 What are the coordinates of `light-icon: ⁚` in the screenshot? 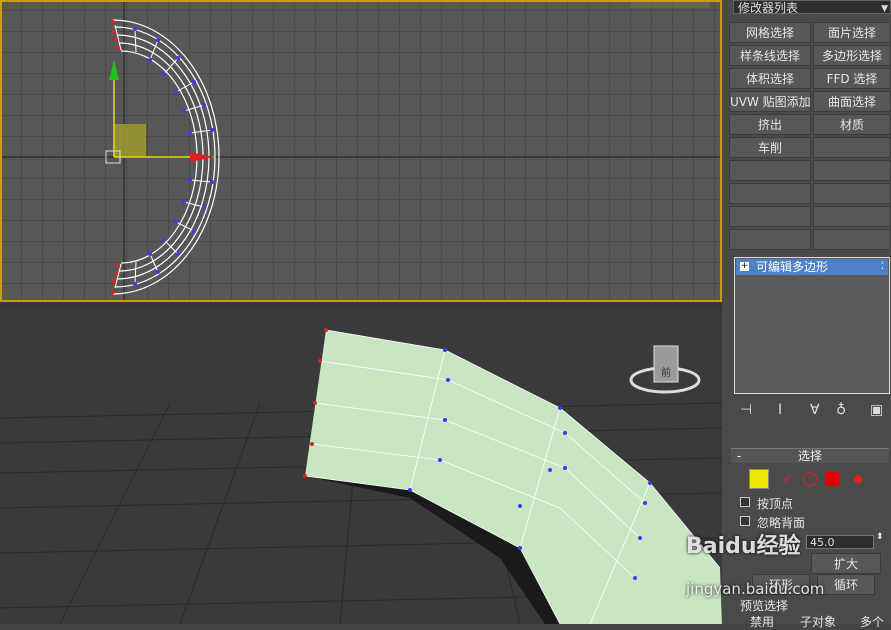 It's located at (882, 266).